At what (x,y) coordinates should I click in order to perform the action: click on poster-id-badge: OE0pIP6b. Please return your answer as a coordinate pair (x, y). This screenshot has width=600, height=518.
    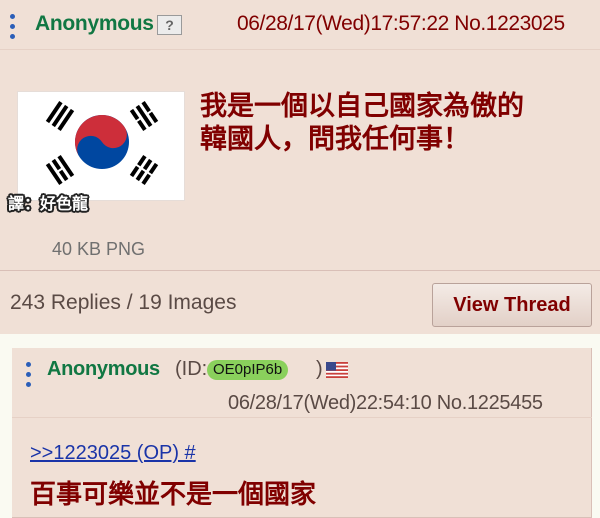
    Looking at the image, I should click on (248, 370).